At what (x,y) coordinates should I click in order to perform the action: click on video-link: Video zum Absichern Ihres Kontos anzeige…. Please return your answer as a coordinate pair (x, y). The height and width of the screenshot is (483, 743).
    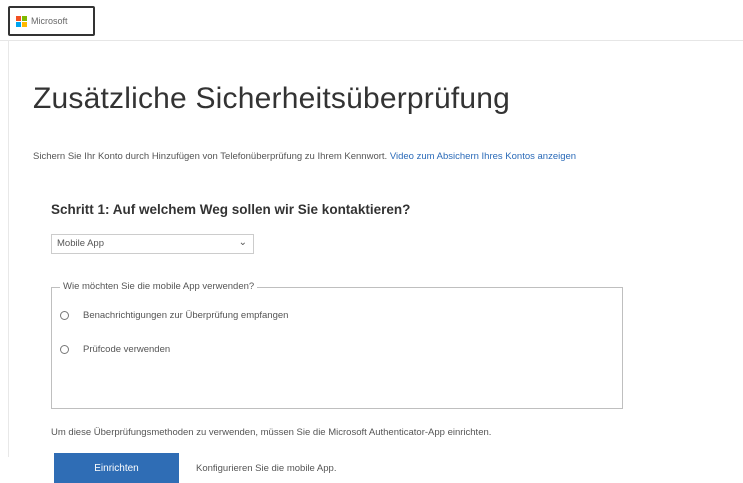
    Looking at the image, I should click on (483, 156).